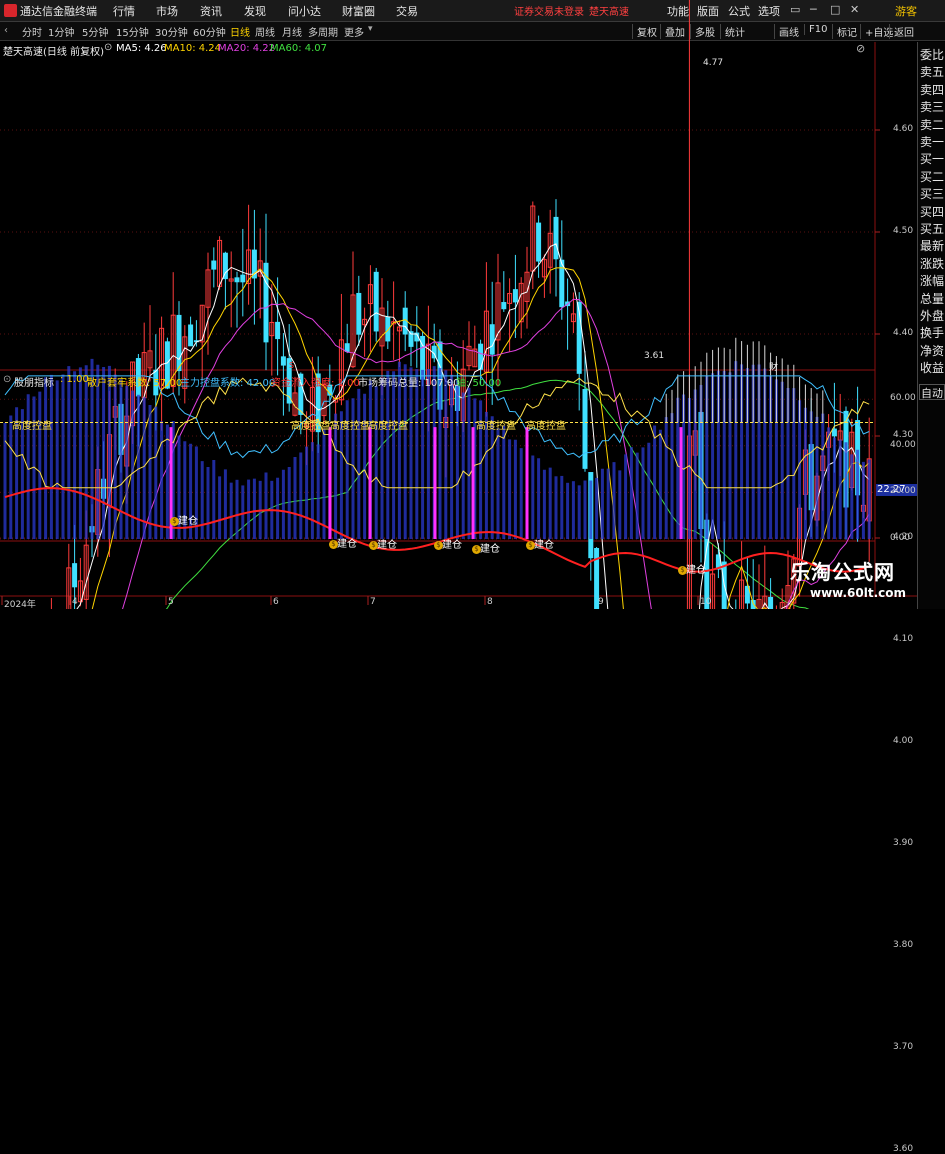  Describe the element at coordinates (135, 383) in the screenshot. I see `indicator-param-retail: 散户套牢系数: 57.00` at that location.